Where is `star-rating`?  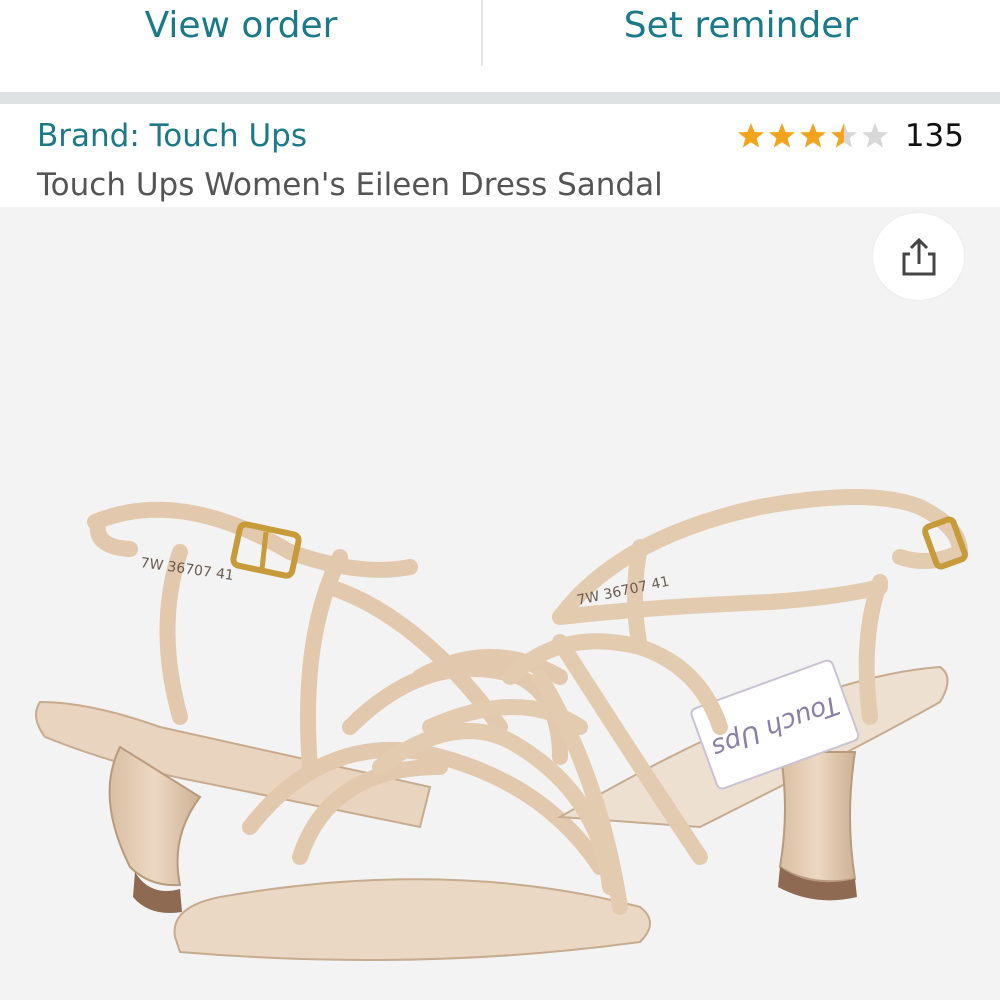 star-rating is located at coordinates (813, 136).